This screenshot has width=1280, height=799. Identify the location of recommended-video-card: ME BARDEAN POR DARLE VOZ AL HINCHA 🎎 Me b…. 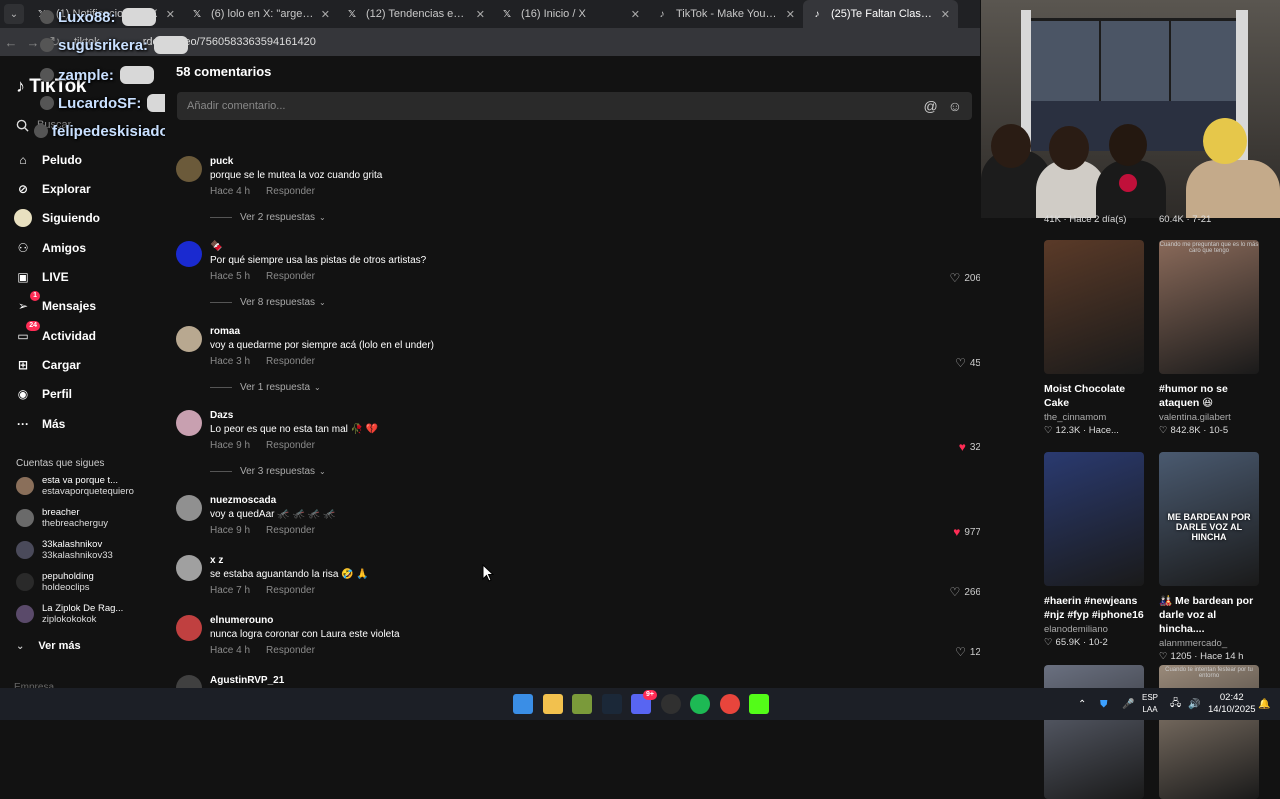
(1209, 557).